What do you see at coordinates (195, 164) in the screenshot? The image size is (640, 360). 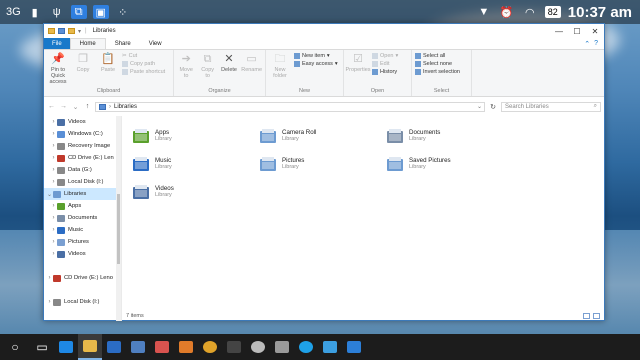 I see `library-item: Music Library` at bounding box center [195, 164].